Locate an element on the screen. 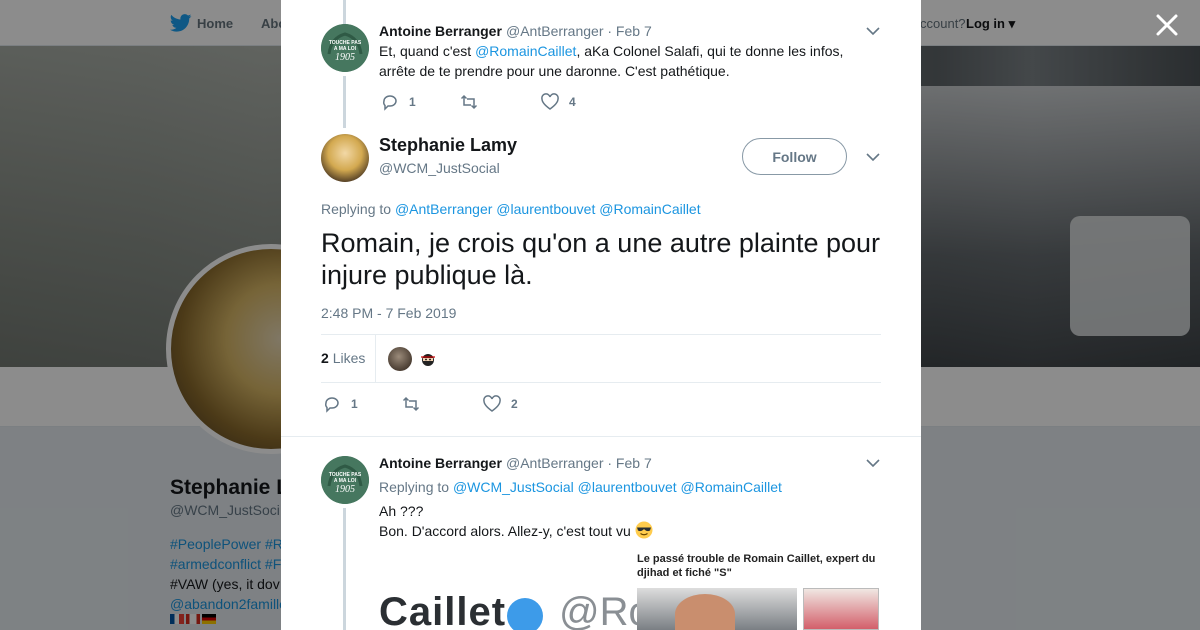 The image size is (1200, 630). follow-button: Follow is located at coordinates (794, 156).